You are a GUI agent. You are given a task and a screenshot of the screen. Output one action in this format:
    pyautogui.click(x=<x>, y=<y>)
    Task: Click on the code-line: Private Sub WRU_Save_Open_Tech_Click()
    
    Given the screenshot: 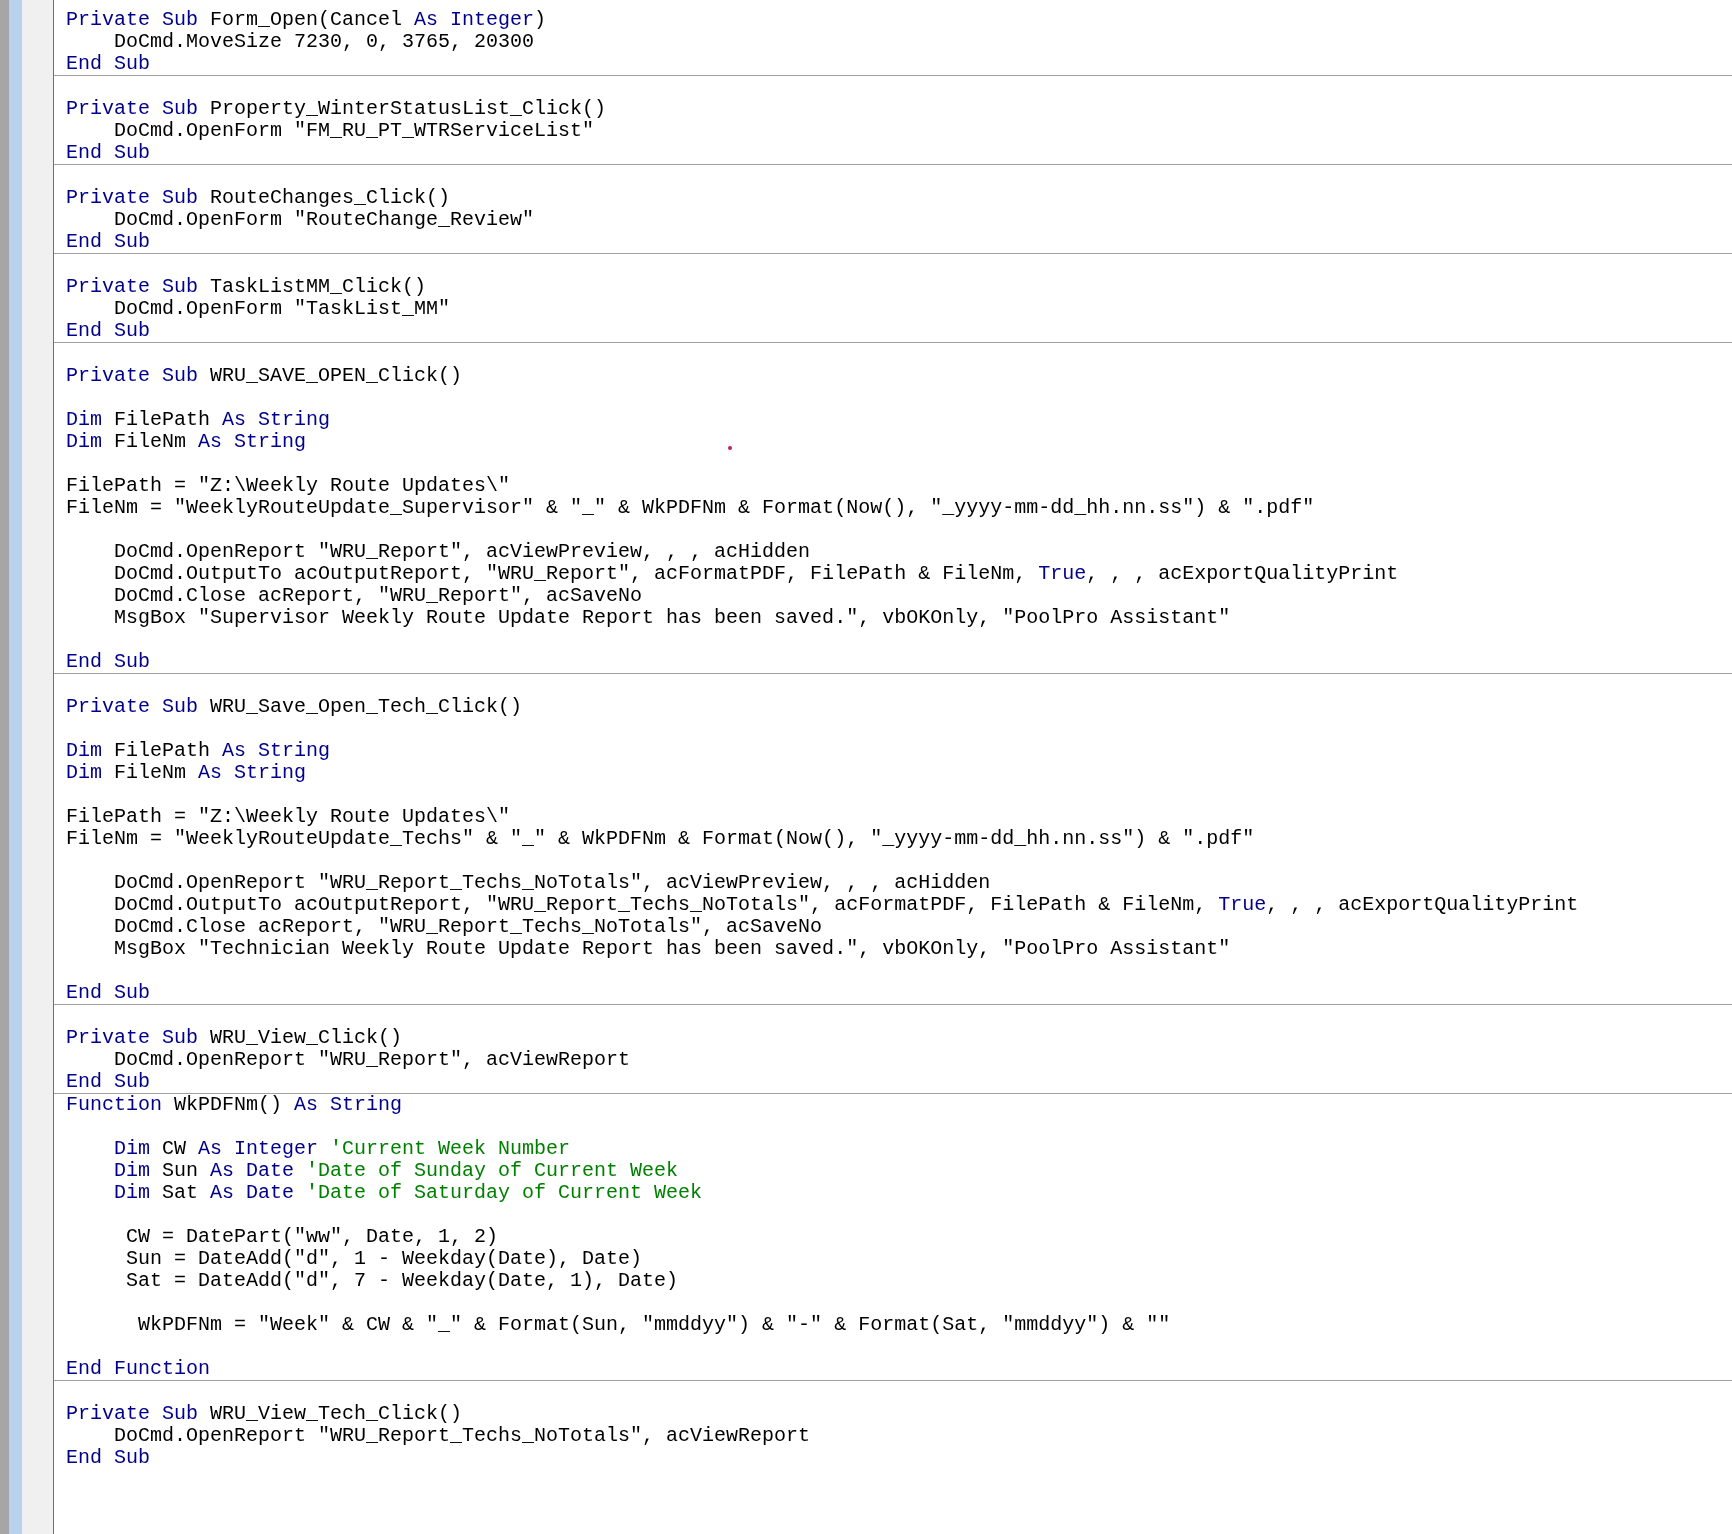 What is the action you would take?
    pyautogui.click(x=294, y=707)
    